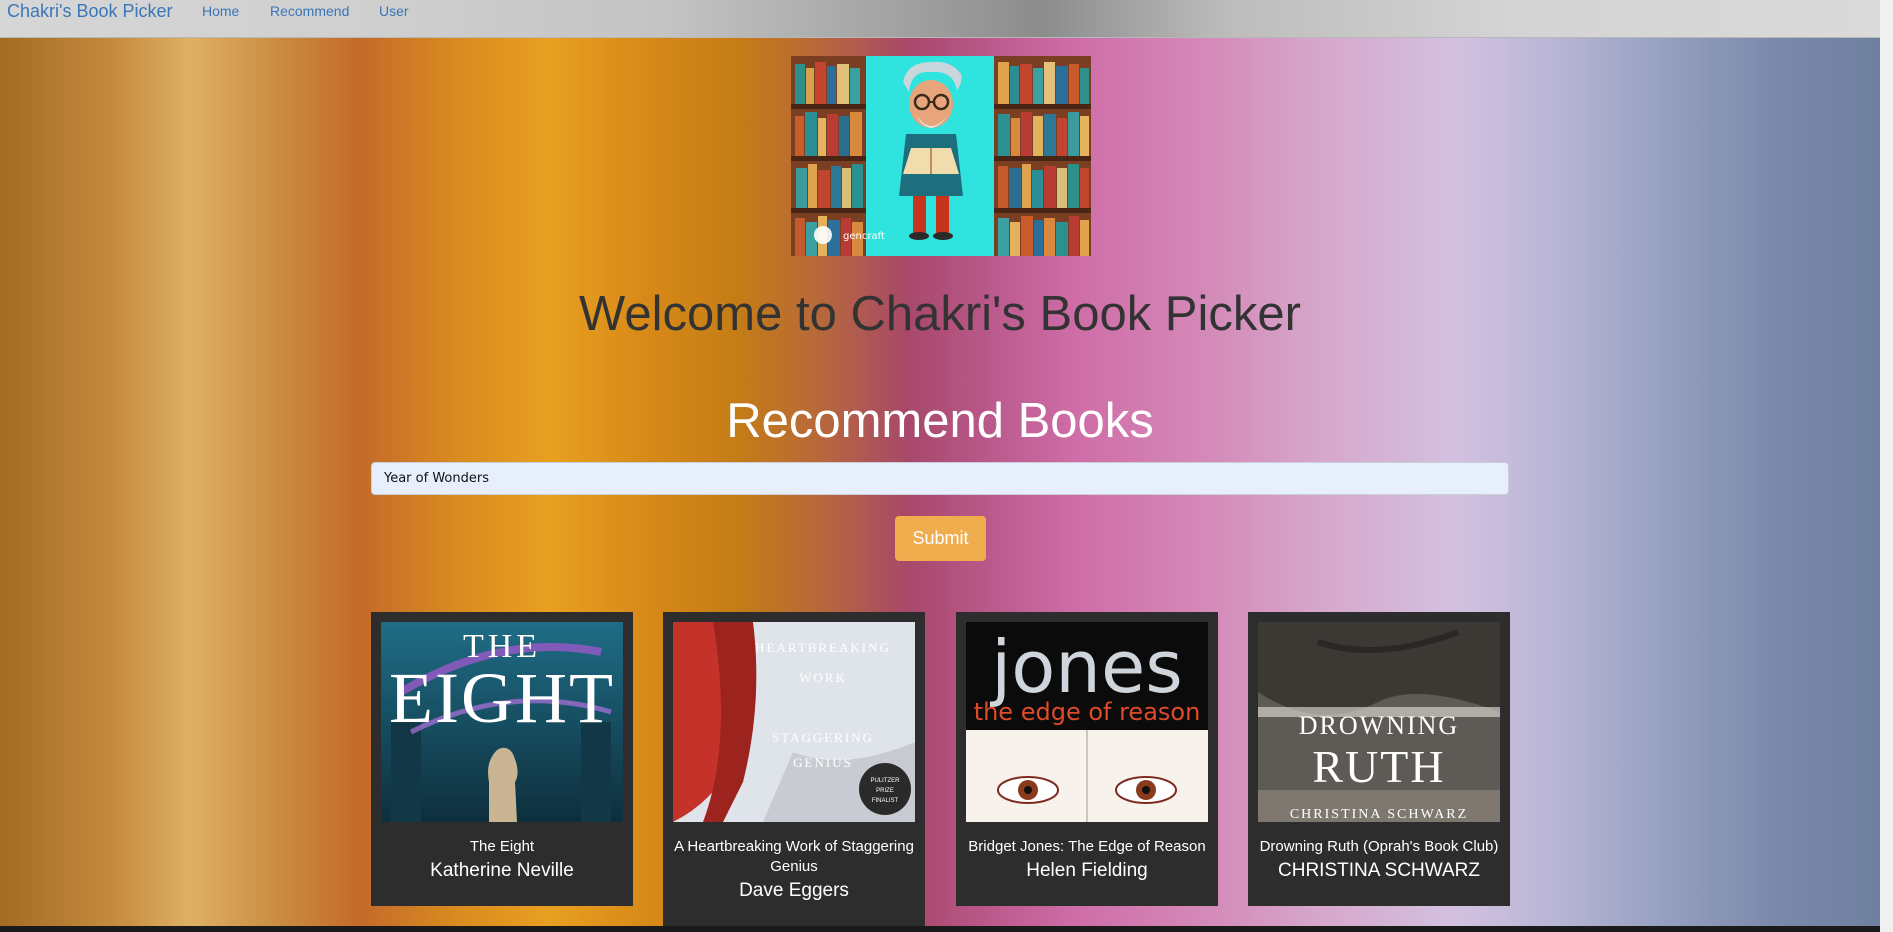 The image size is (1893, 932). What do you see at coordinates (1087, 870) in the screenshot?
I see `book-author: Helen Fielding` at bounding box center [1087, 870].